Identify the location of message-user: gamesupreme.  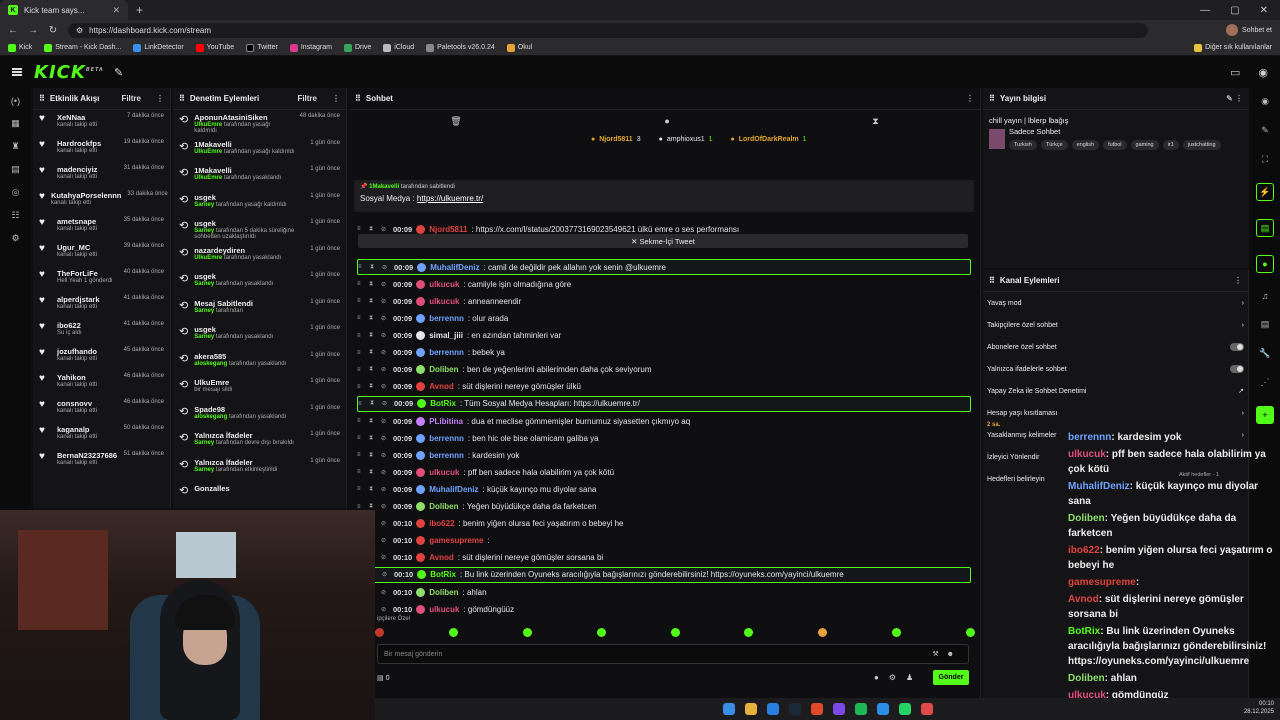
(456, 540).